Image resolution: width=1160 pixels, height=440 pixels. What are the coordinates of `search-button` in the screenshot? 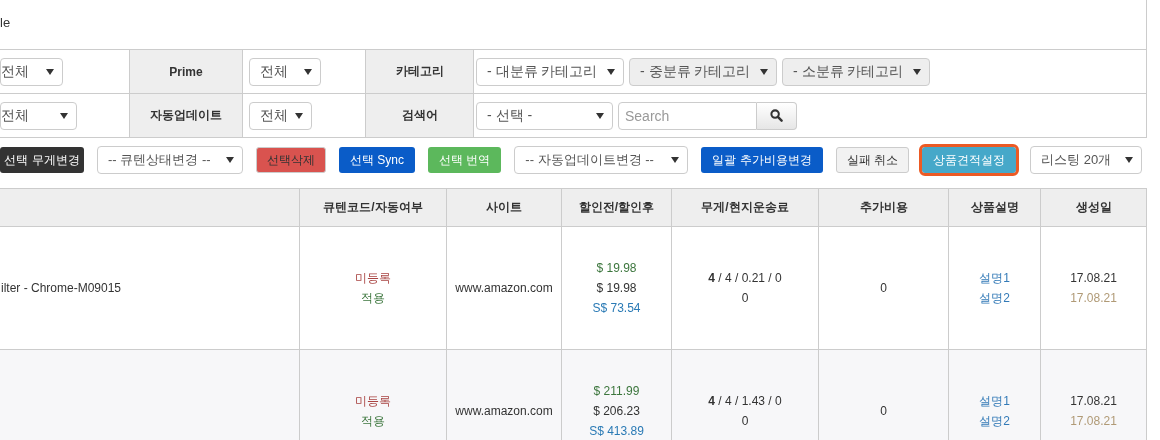 It's located at (777, 115).